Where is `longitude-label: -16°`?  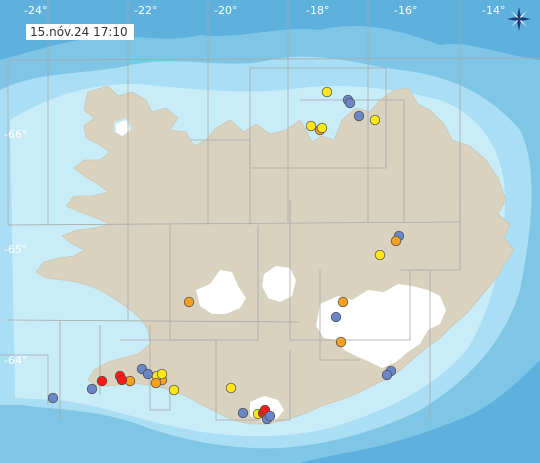
longitude-label: -16° is located at coordinates (406, 10).